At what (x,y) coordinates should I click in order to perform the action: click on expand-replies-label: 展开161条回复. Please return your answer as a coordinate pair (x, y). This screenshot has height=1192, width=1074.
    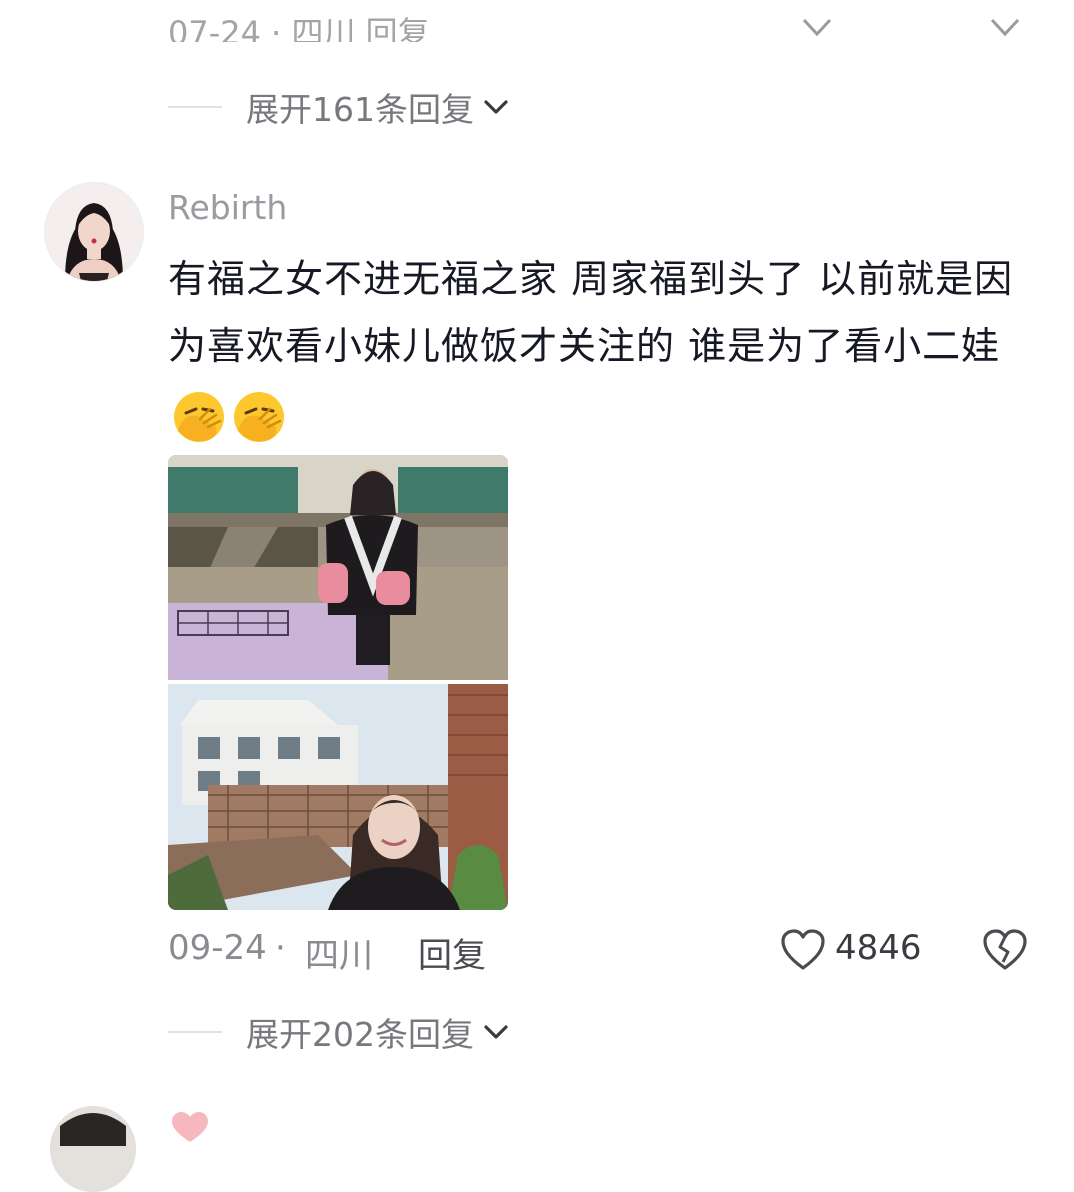
    Looking at the image, I should click on (360, 109).